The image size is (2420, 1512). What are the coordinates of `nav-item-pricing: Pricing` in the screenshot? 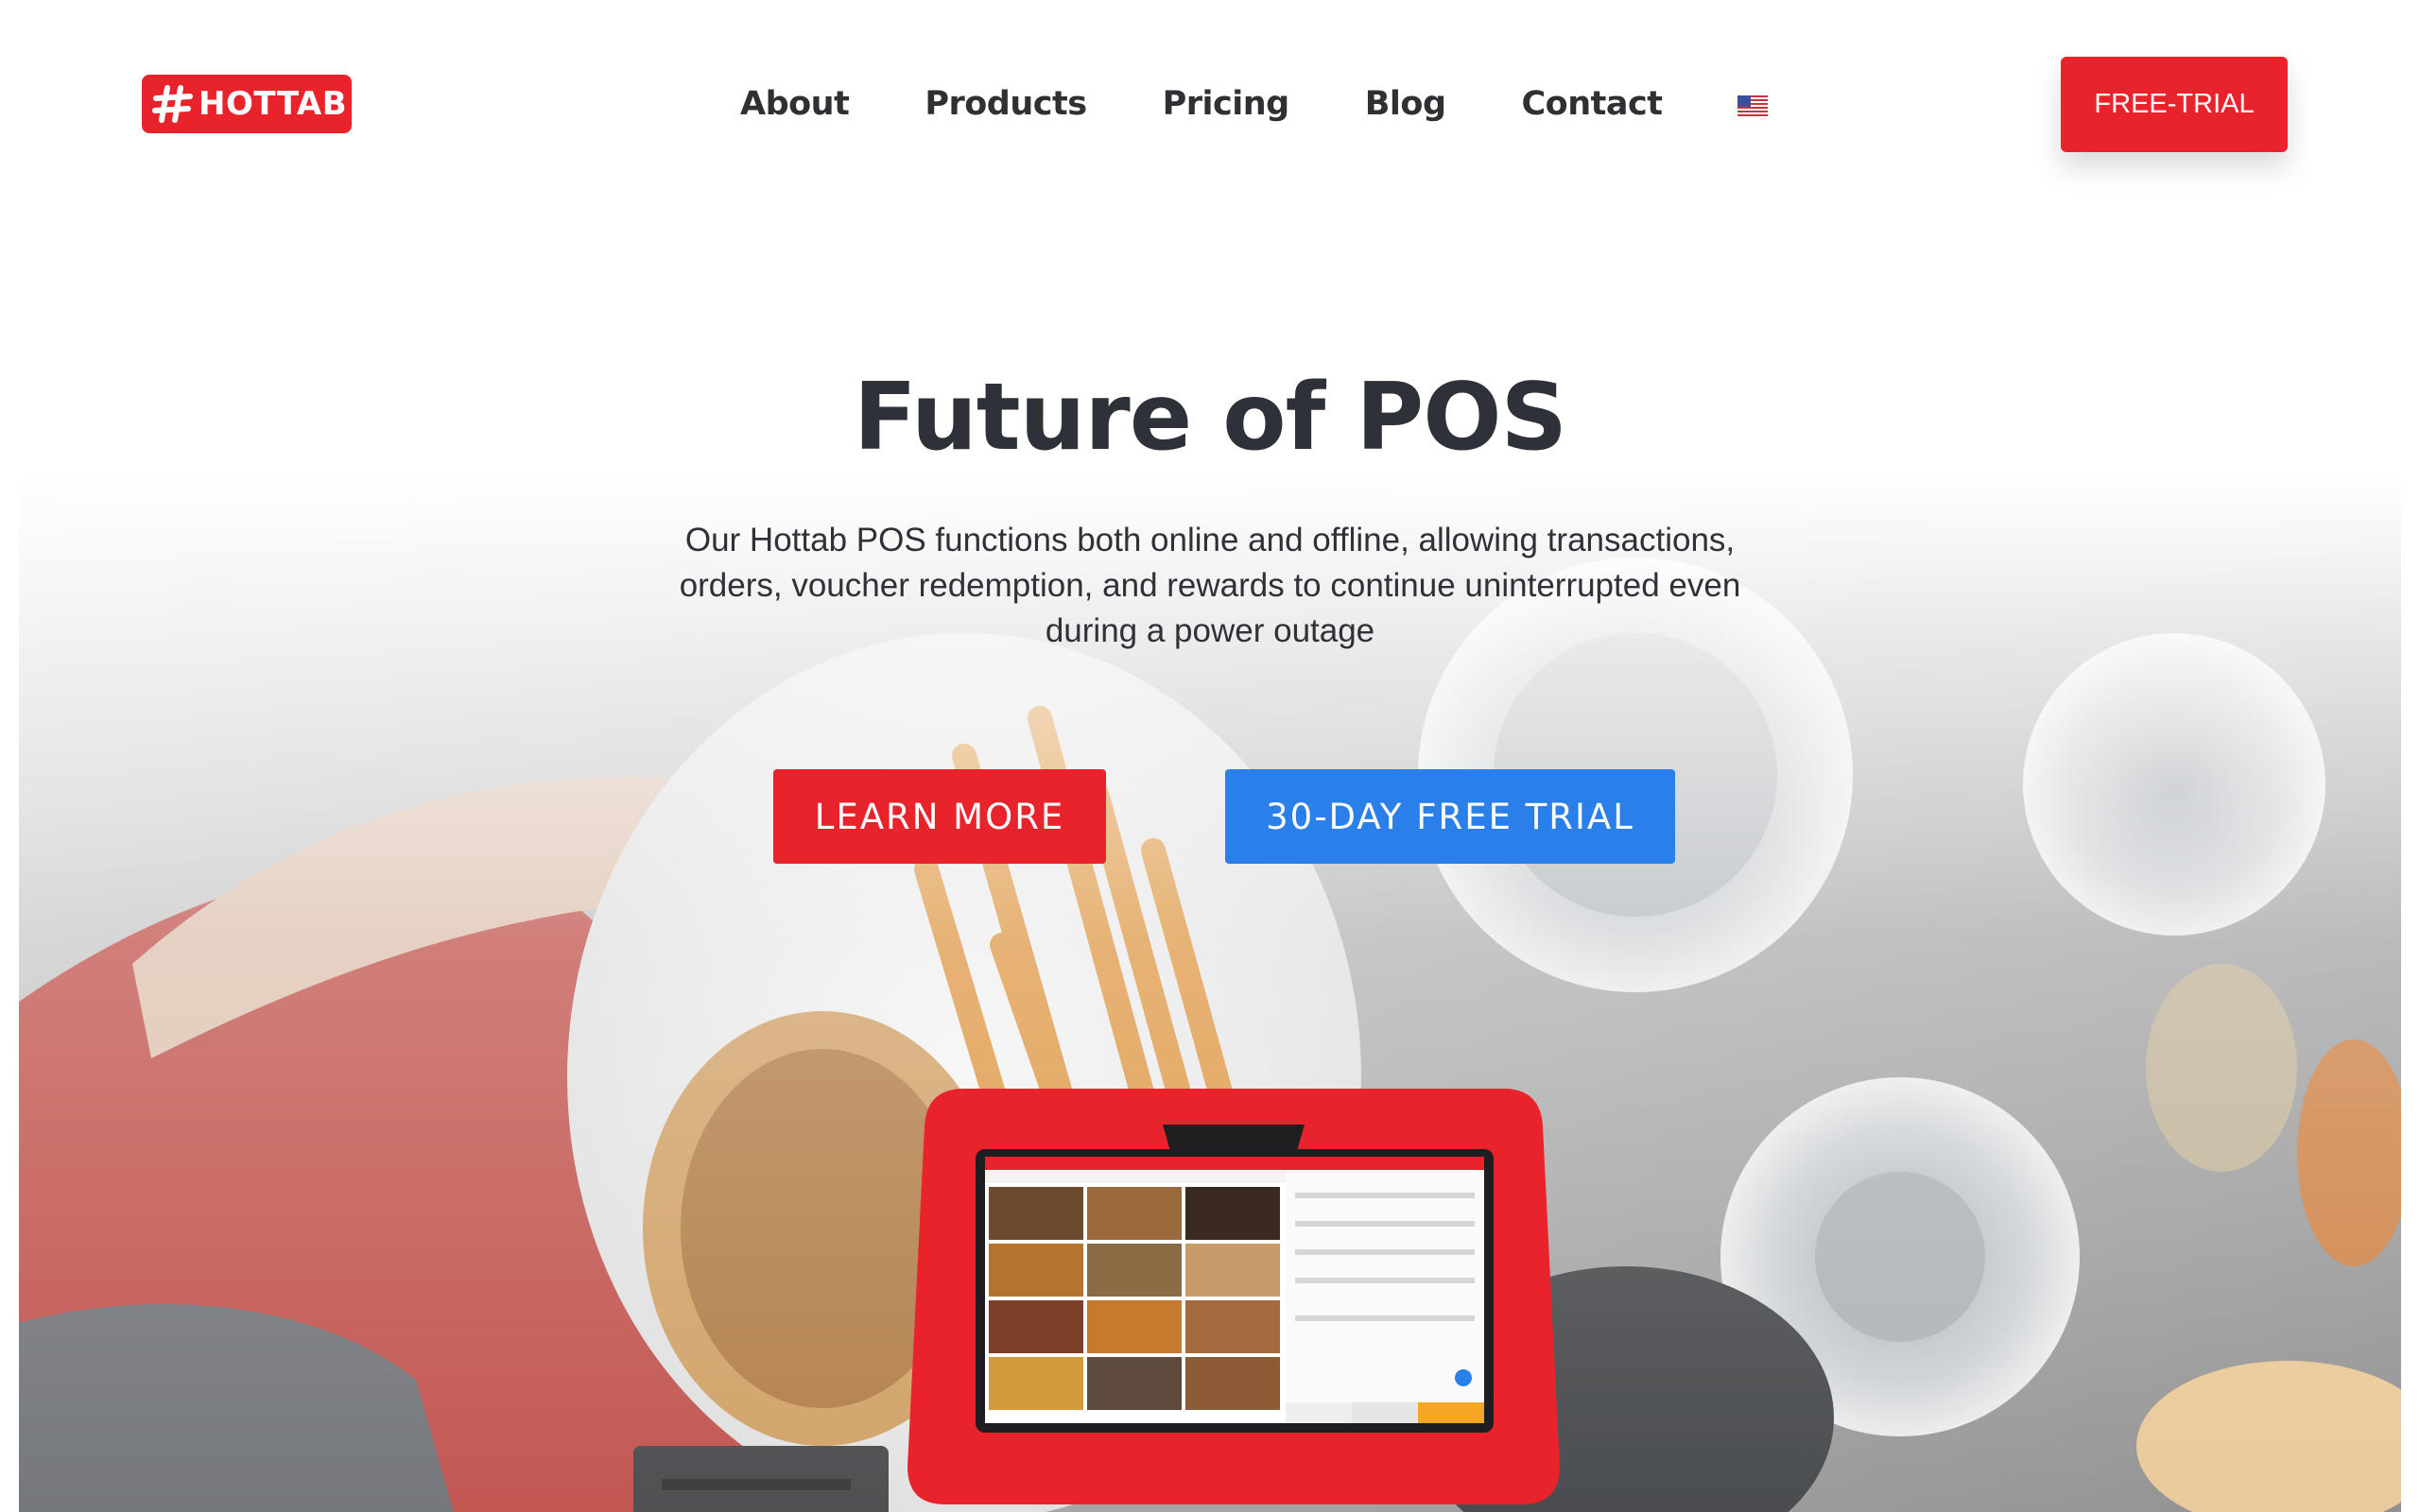 It's located at (1226, 104).